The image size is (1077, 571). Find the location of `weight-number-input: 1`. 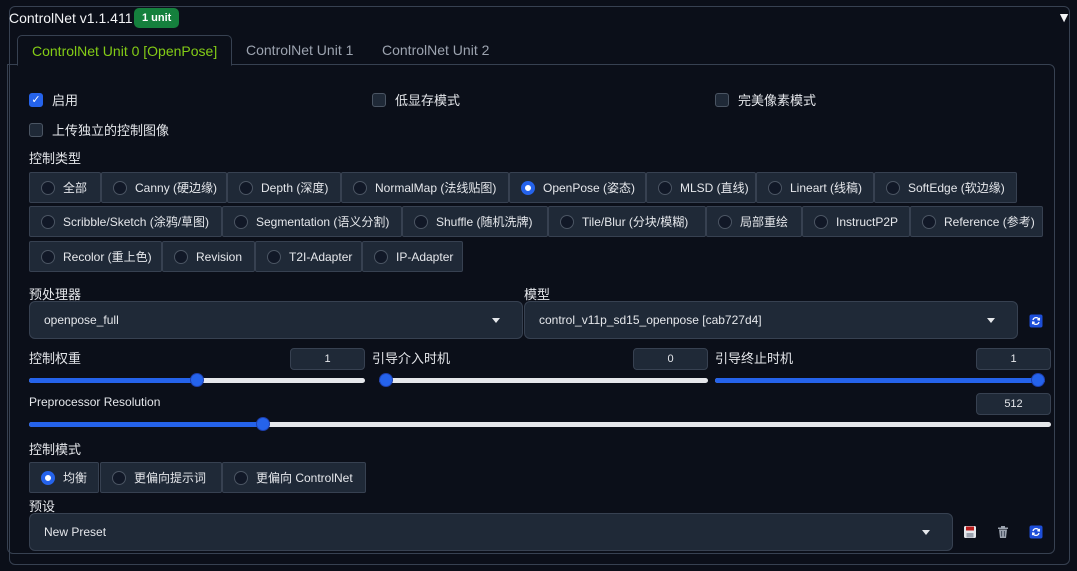

weight-number-input: 1 is located at coordinates (327, 359).